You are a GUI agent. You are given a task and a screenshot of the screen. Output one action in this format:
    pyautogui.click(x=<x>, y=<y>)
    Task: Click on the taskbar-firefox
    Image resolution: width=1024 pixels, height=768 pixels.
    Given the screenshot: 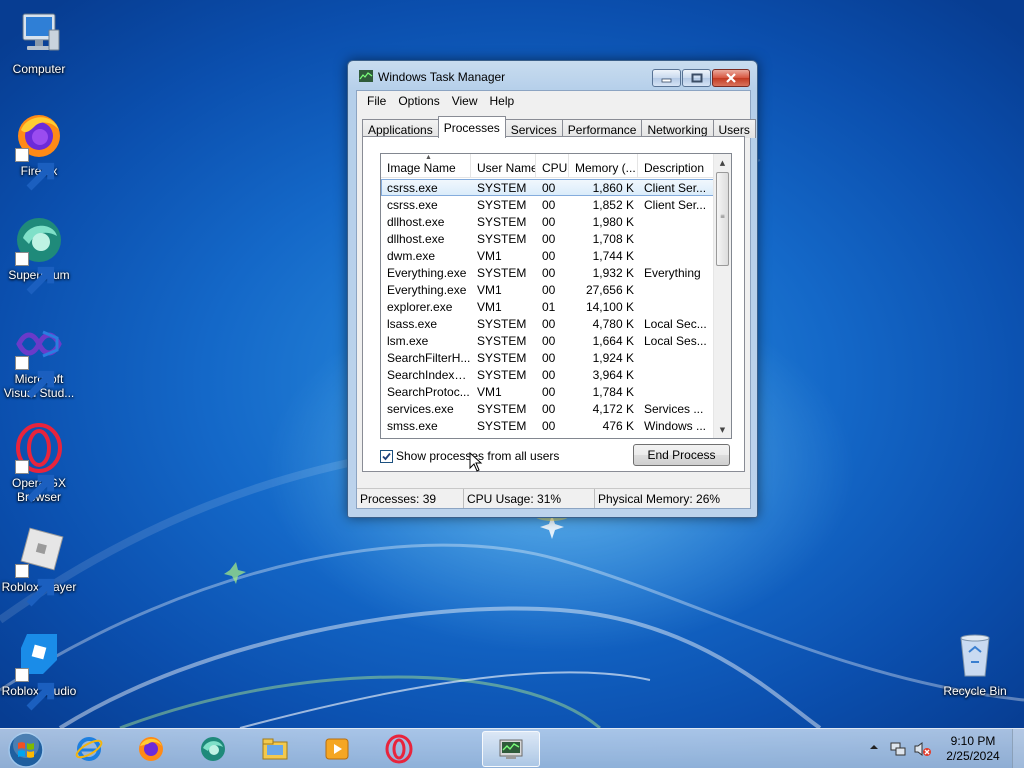 What is the action you would take?
    pyautogui.click(x=151, y=749)
    